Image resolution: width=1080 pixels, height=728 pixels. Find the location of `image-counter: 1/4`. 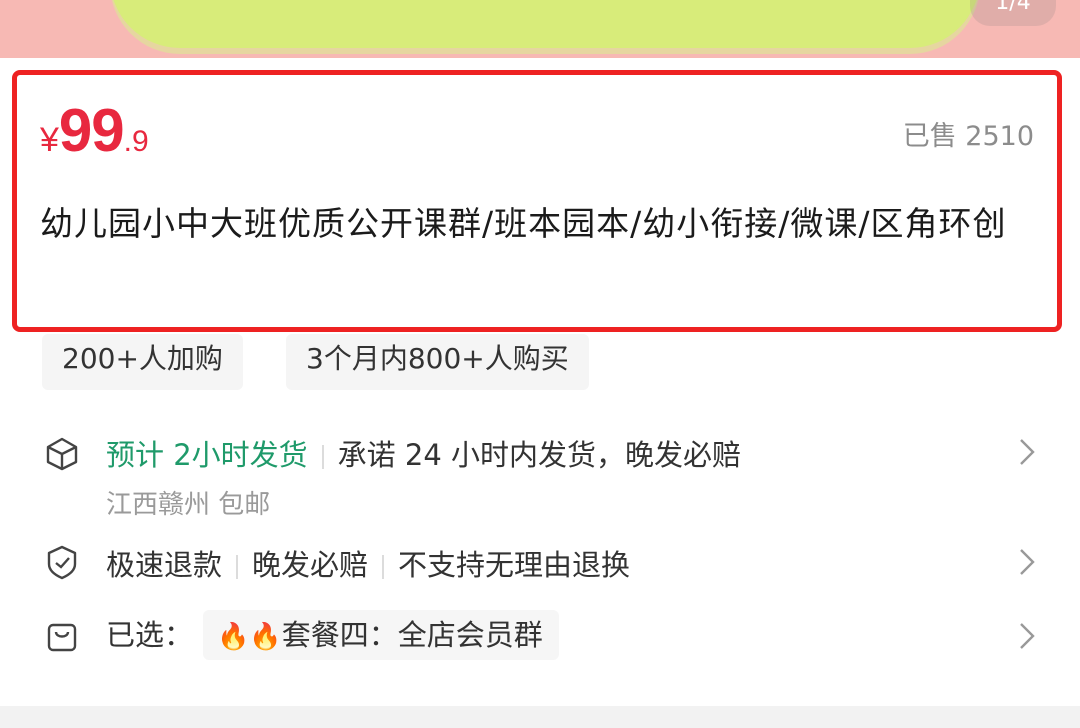

image-counter: 1/4 is located at coordinates (1013, 13).